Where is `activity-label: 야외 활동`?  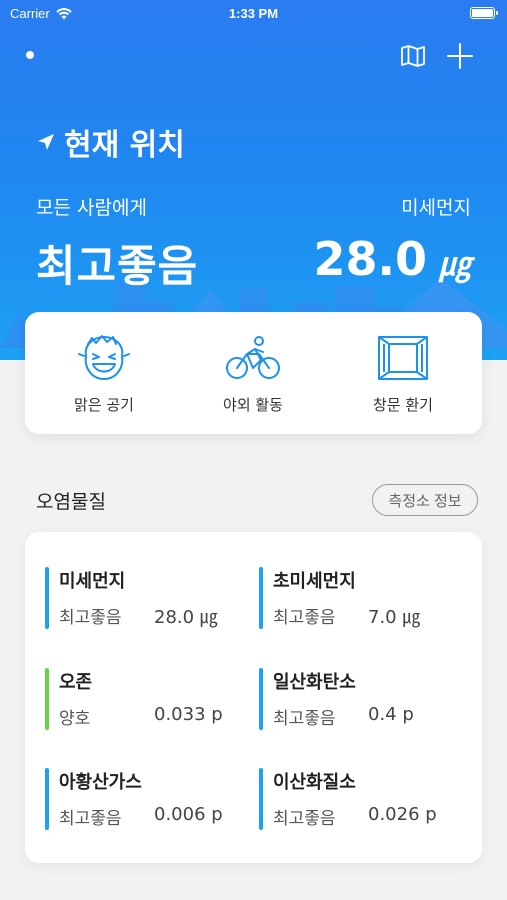
activity-label: 야외 활동 is located at coordinates (253, 405).